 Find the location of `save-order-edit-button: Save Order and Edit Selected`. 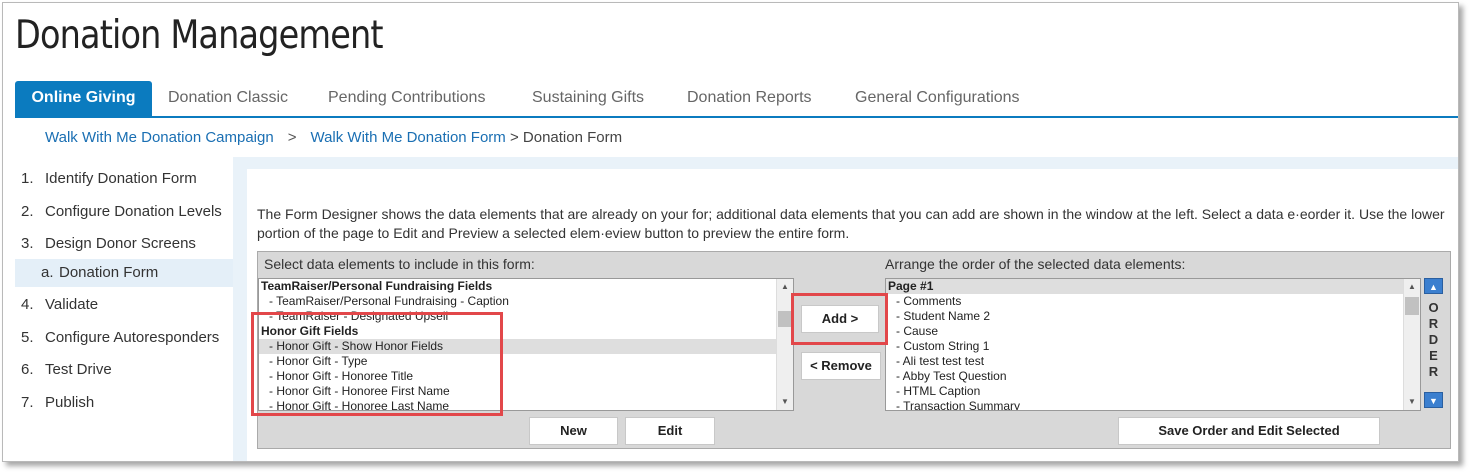

save-order-edit-button: Save Order and Edit Selected is located at coordinates (1249, 431).